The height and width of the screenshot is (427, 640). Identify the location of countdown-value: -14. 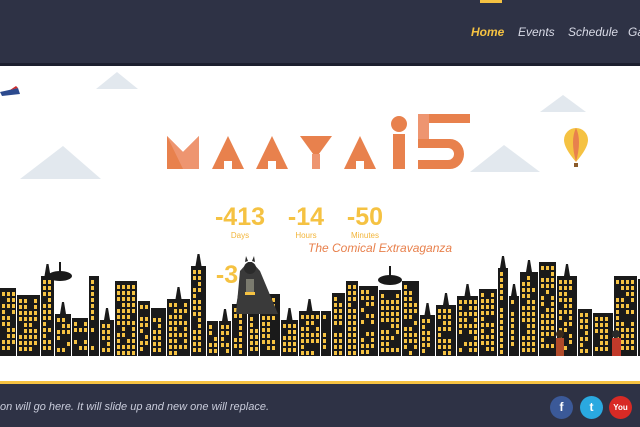
(306, 217).